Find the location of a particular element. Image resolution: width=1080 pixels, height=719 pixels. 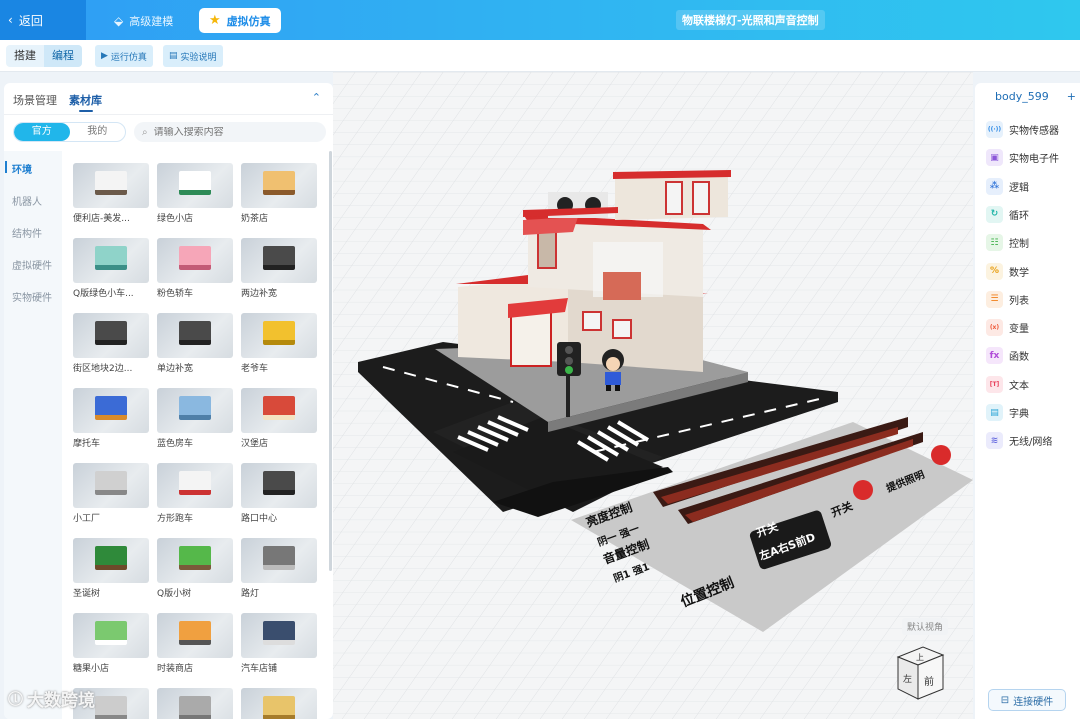

category-structure: 结构件 is located at coordinates (27, 232).